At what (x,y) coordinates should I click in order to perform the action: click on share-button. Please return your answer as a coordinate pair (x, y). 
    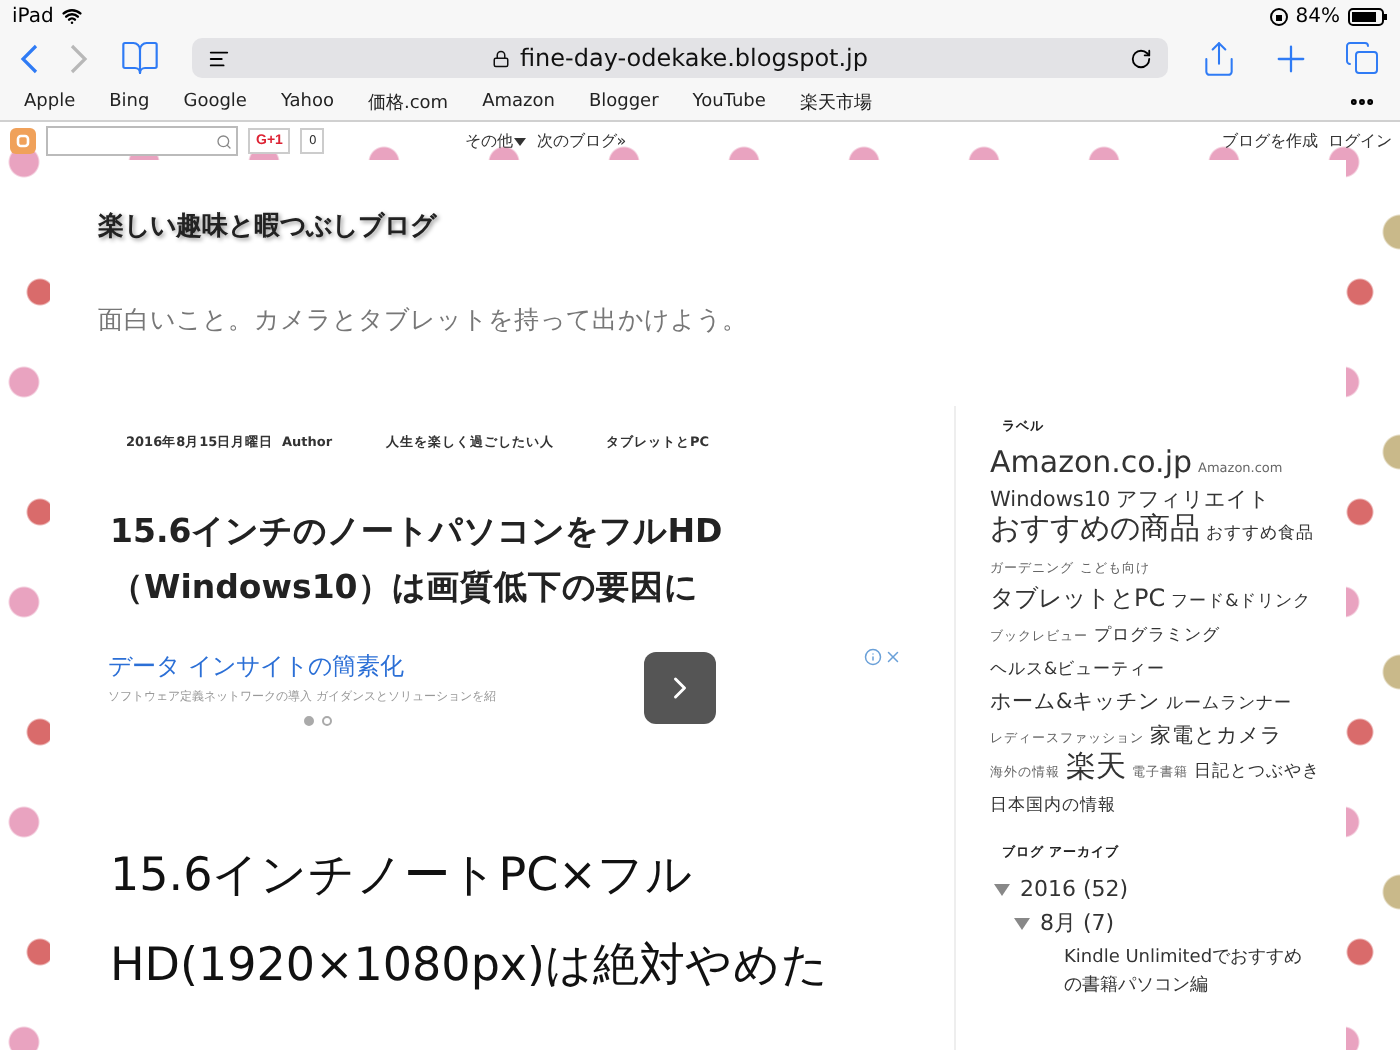
    Looking at the image, I should click on (1219, 58).